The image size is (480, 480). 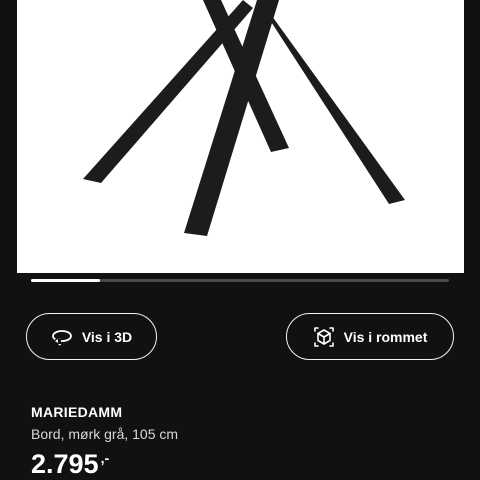 I want to click on view-in-room-button: Vis i rommet, so click(x=370, y=336).